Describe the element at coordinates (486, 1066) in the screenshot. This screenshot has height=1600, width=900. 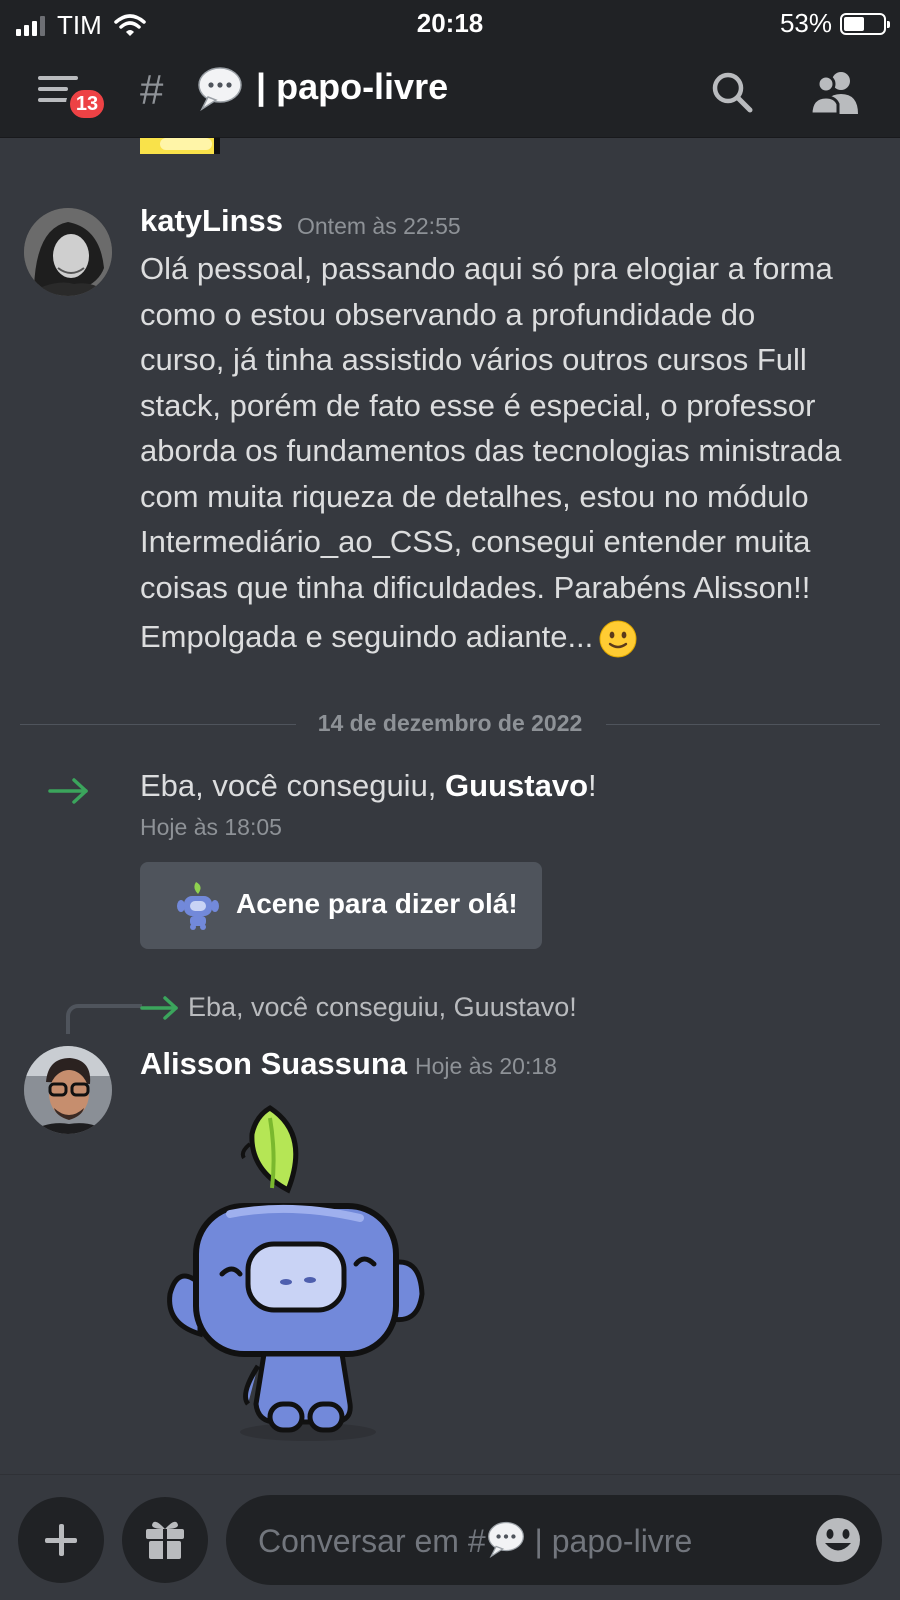
I see `message-timestamp: Hoje às 20:18` at that location.